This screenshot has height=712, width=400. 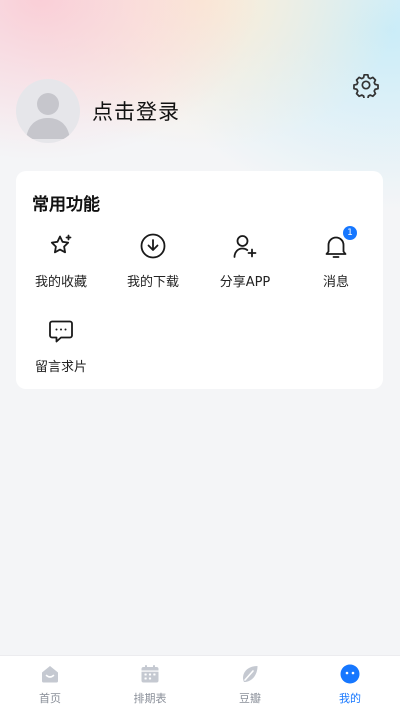 I want to click on login-link: 点击登录, so click(x=136, y=111).